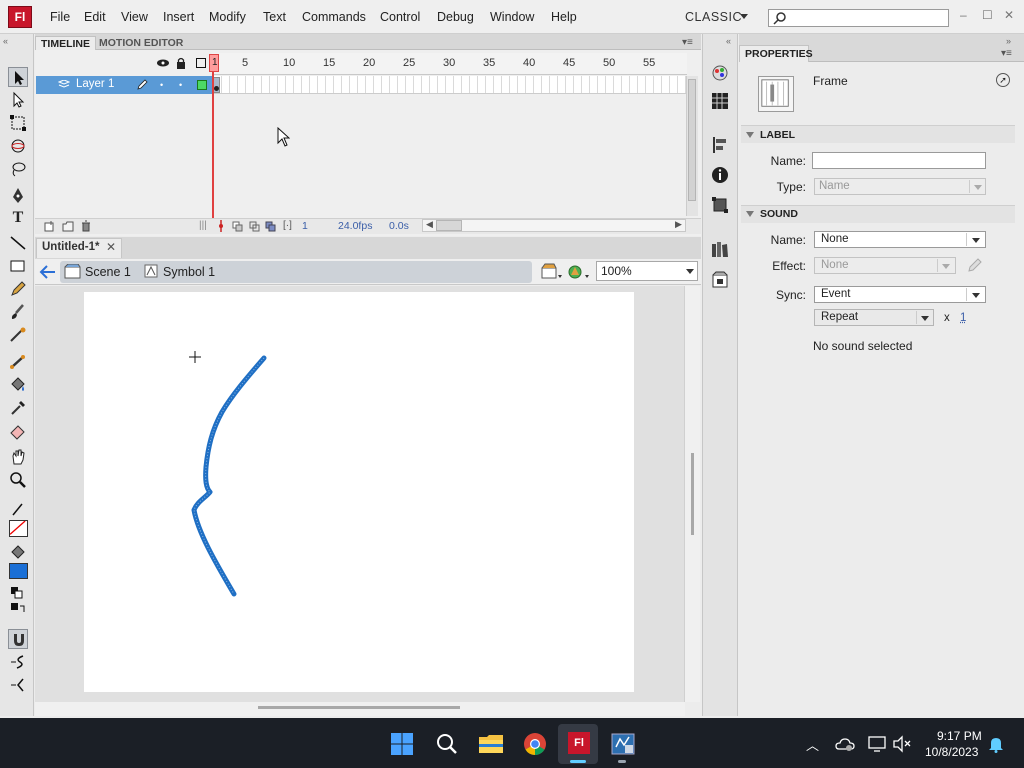  What do you see at coordinates (178, 17) in the screenshot?
I see `menu-insert: Insert` at bounding box center [178, 17].